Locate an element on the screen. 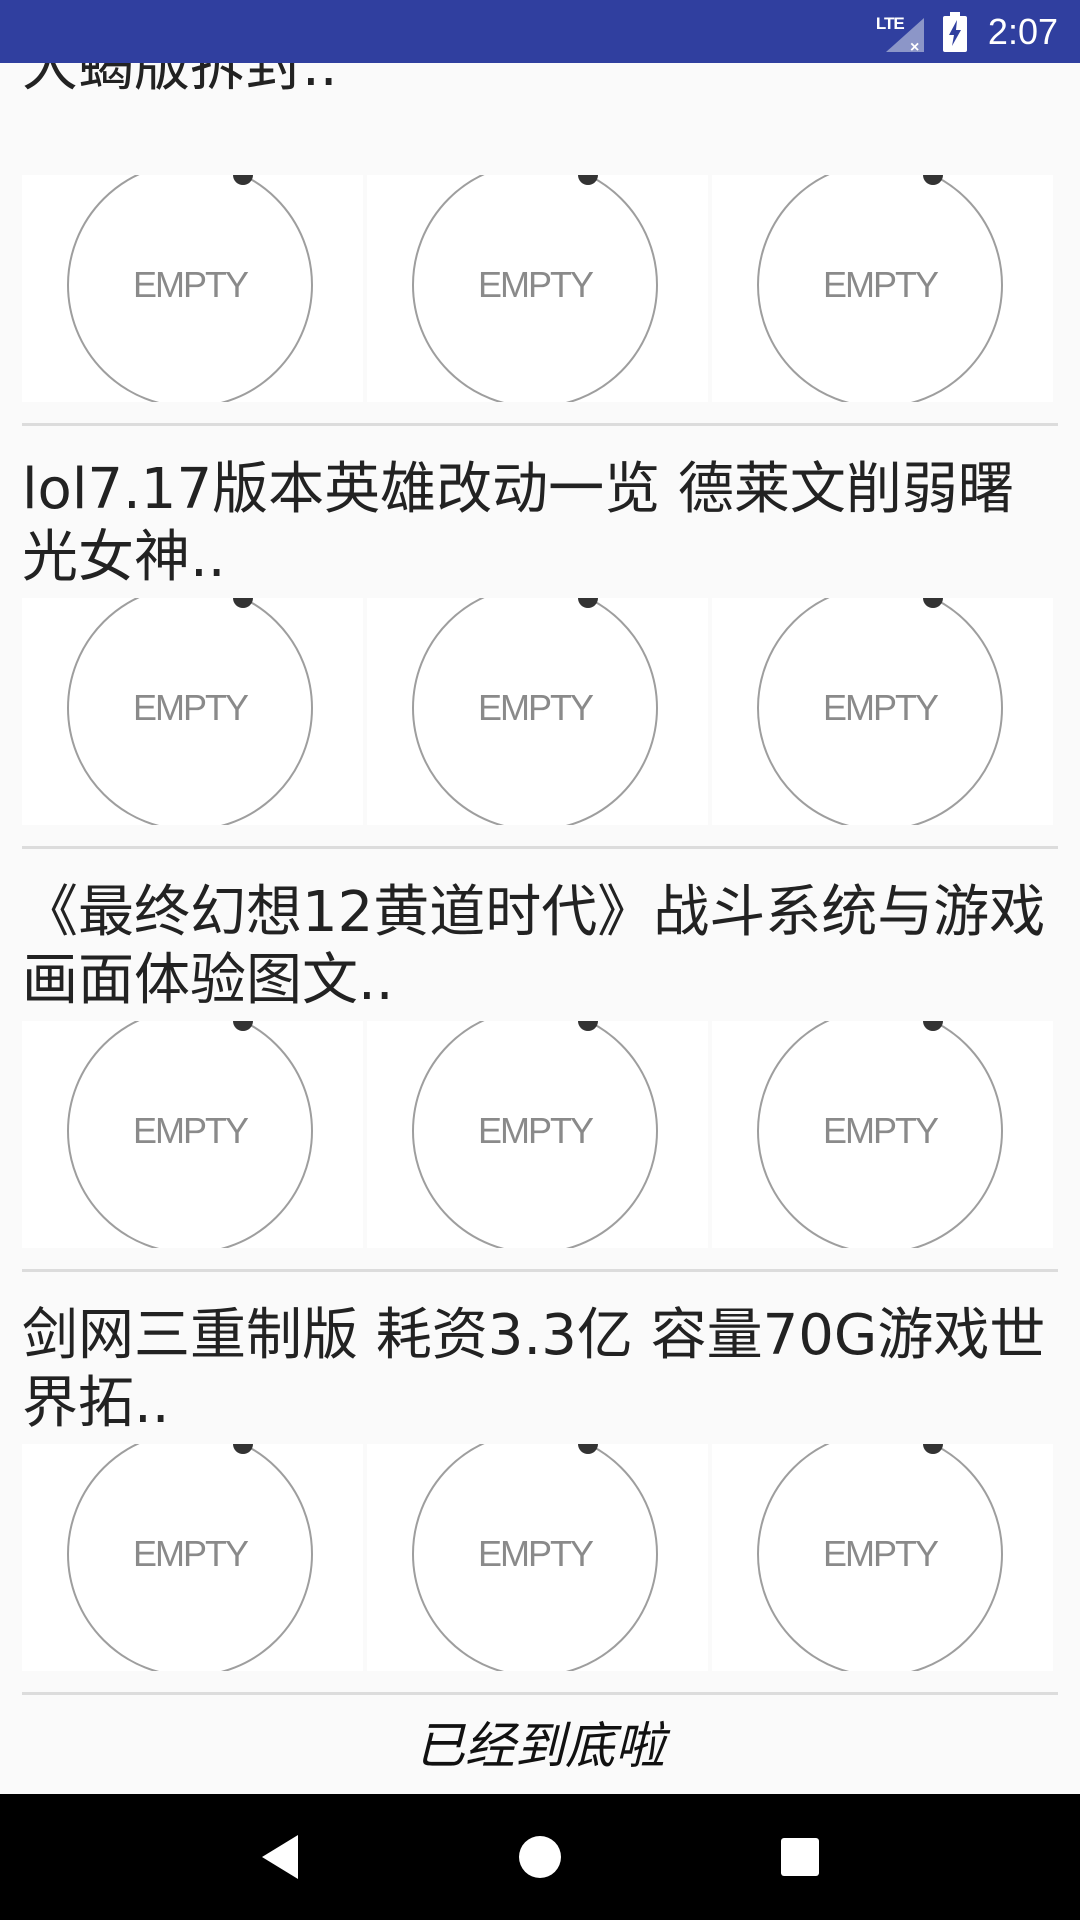 The image size is (1080, 1920). feed-item-title: 剑网三重制版 耗资3.3亿 容量70G游戏世界拓.. is located at coordinates (534, 1369).